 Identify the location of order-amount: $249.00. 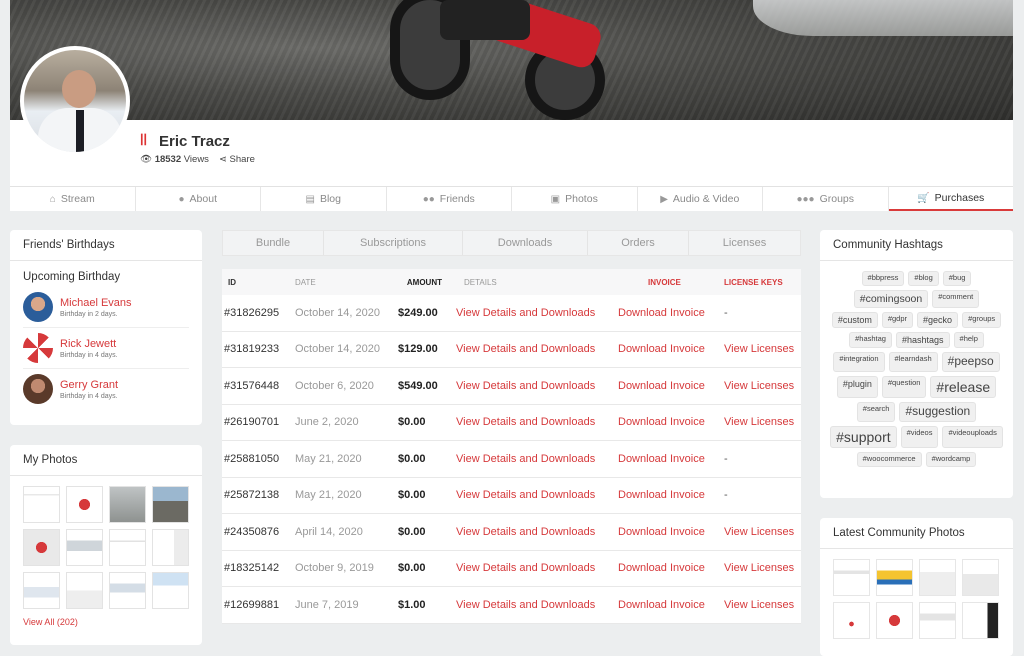
(418, 312).